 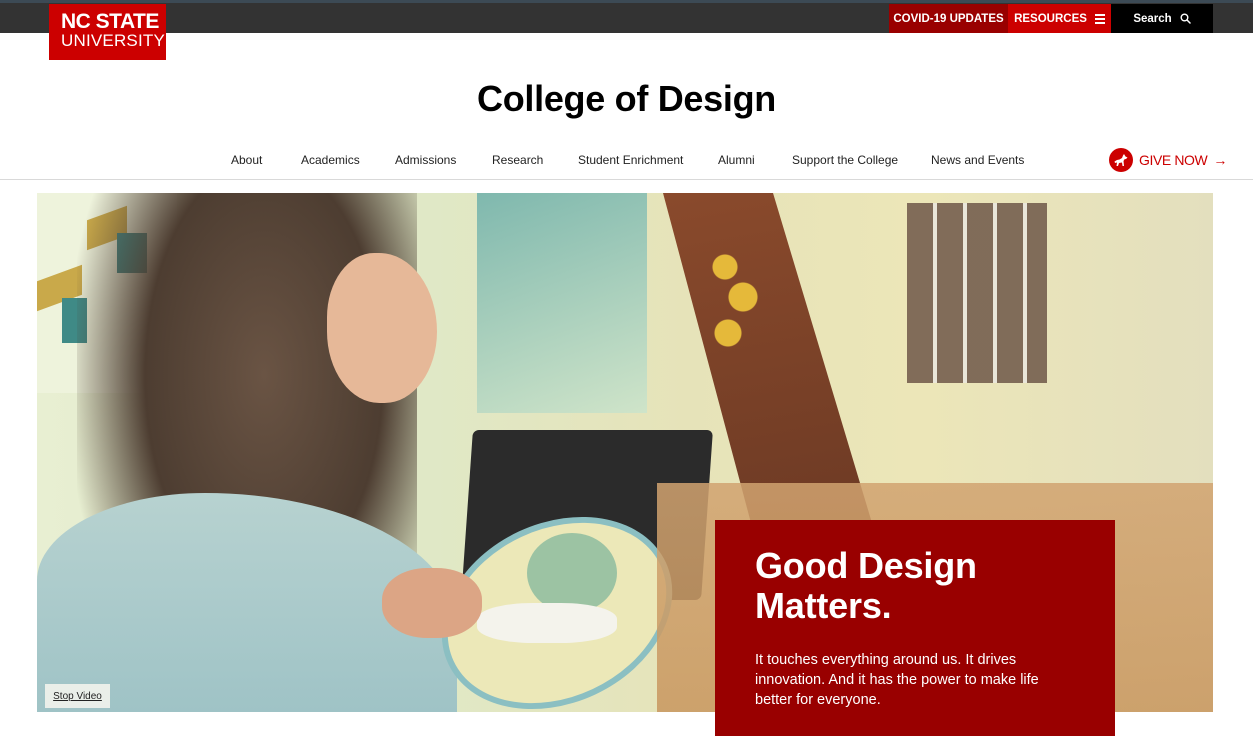 I want to click on nav-item-news-and-events: News and Events, so click(x=977, y=160).